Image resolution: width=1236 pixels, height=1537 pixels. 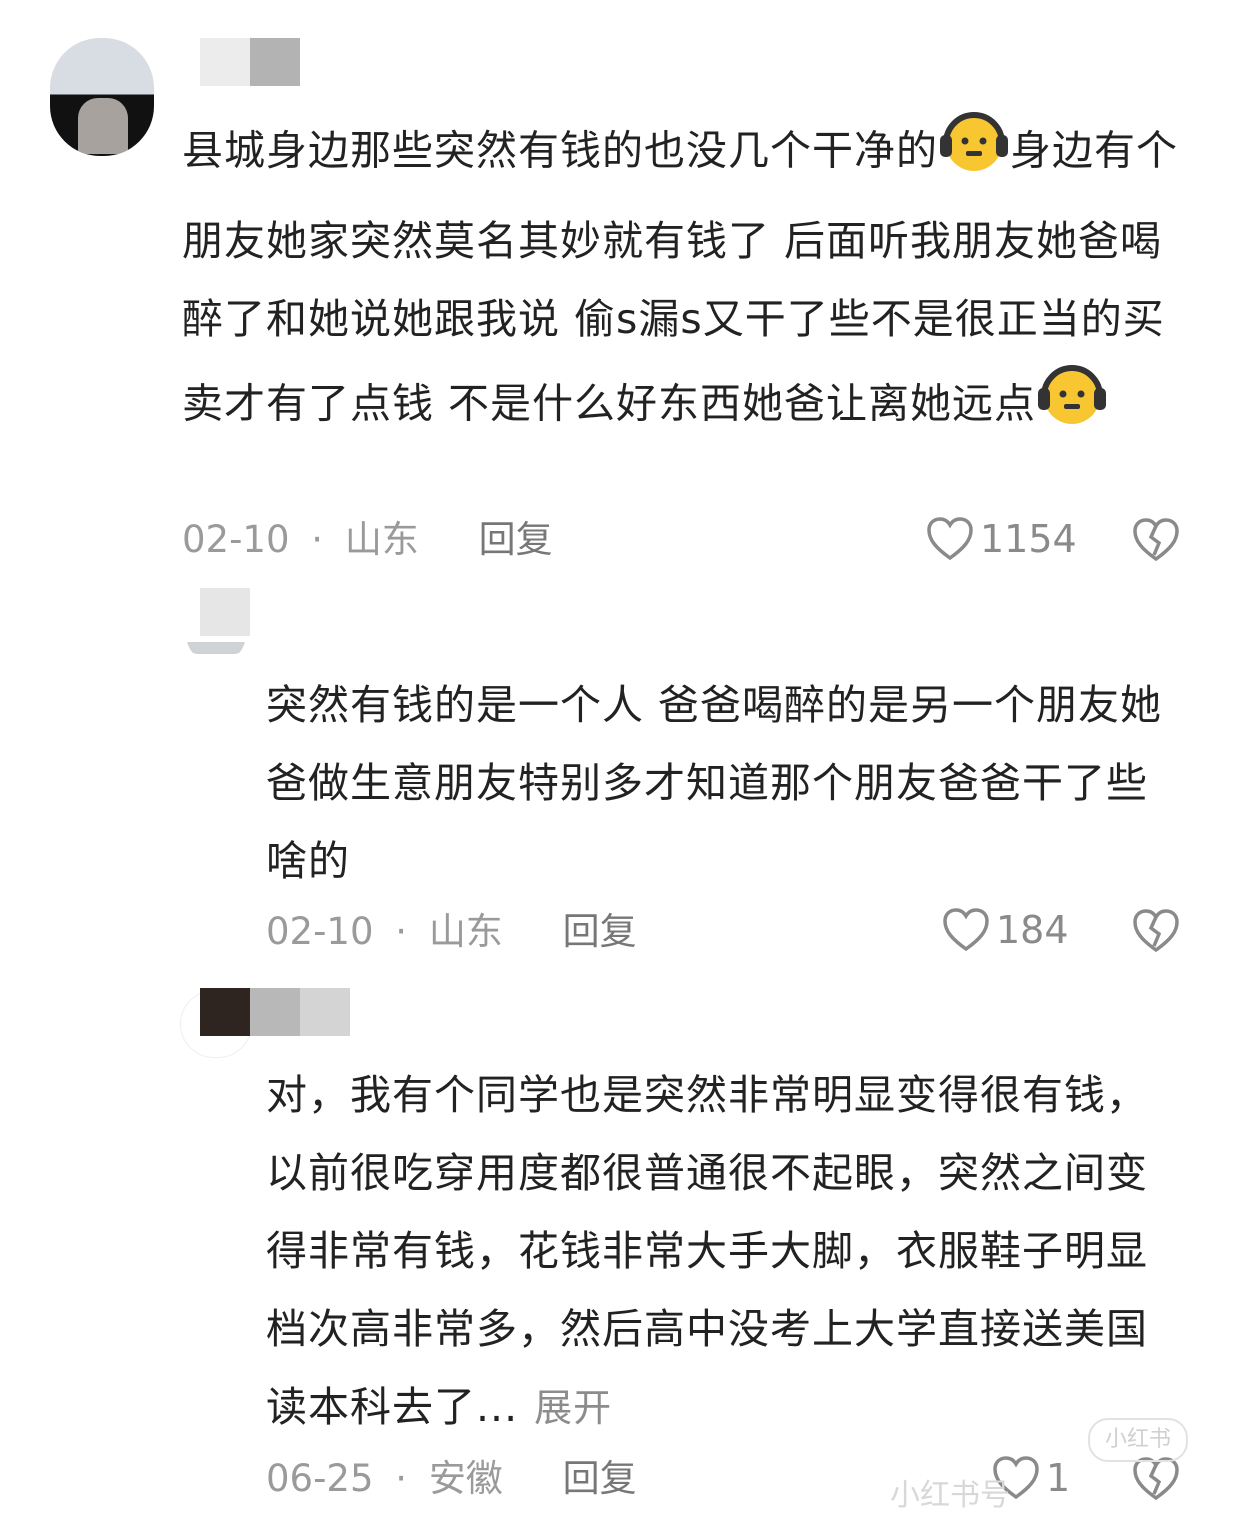 What do you see at coordinates (950, 1495) in the screenshot?
I see `watermark-text: 小红书号` at bounding box center [950, 1495].